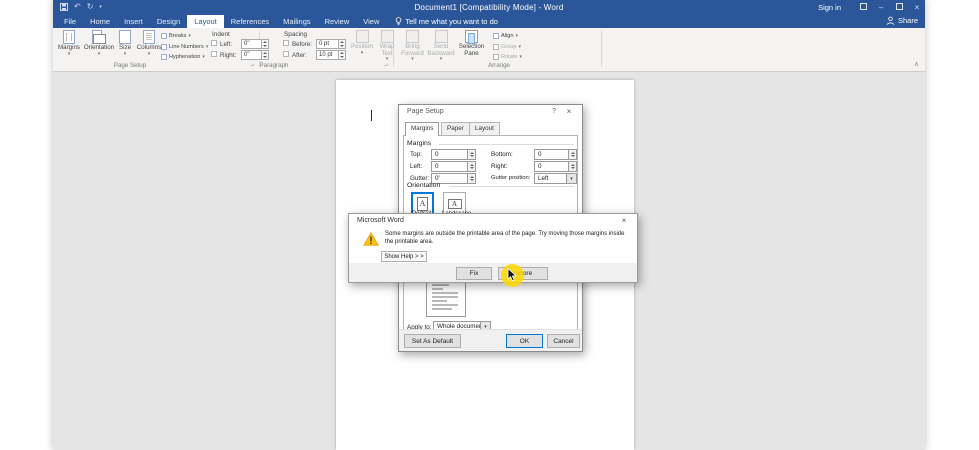  I want to click on position-icon, so click(362, 36).